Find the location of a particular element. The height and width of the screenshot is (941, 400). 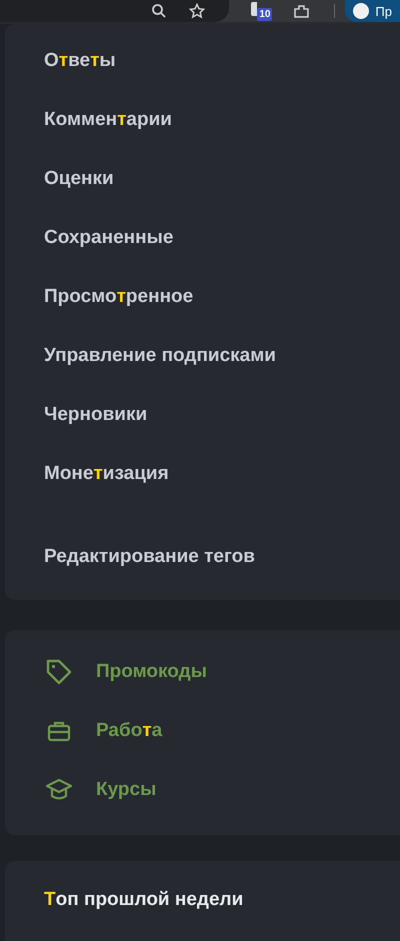

graduation-cap-icon is located at coordinates (59, 790).